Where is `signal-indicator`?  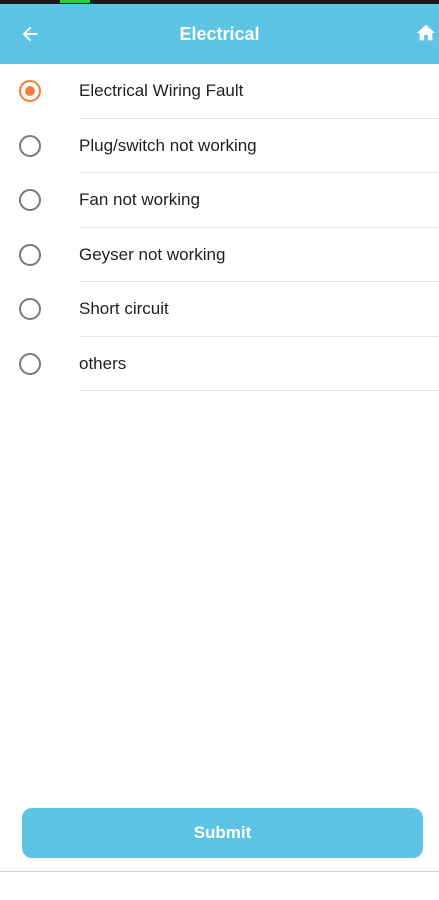 signal-indicator is located at coordinates (75, 1).